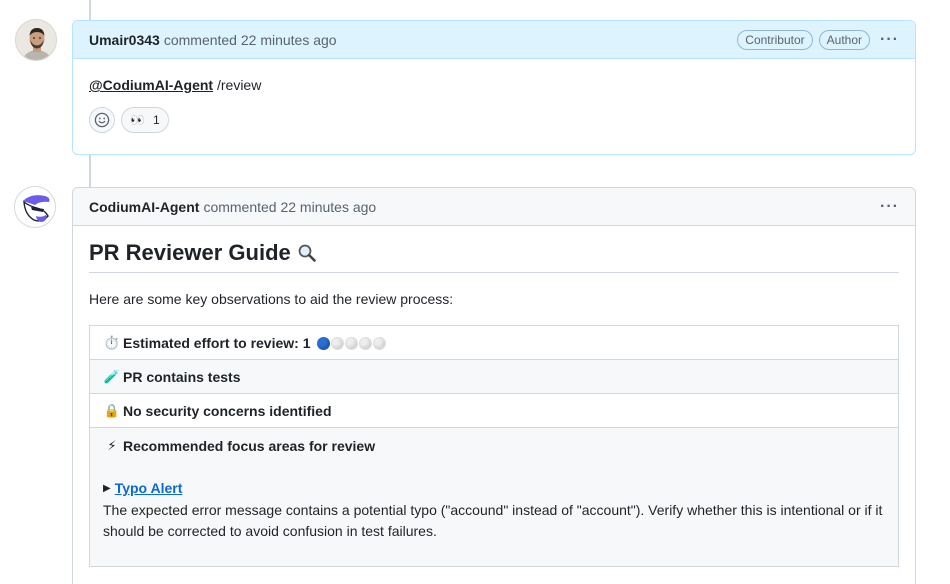 This screenshot has width=950, height=584. Describe the element at coordinates (494, 85) in the screenshot. I see `comment-body: @CodiumAI-Agent /review` at that location.